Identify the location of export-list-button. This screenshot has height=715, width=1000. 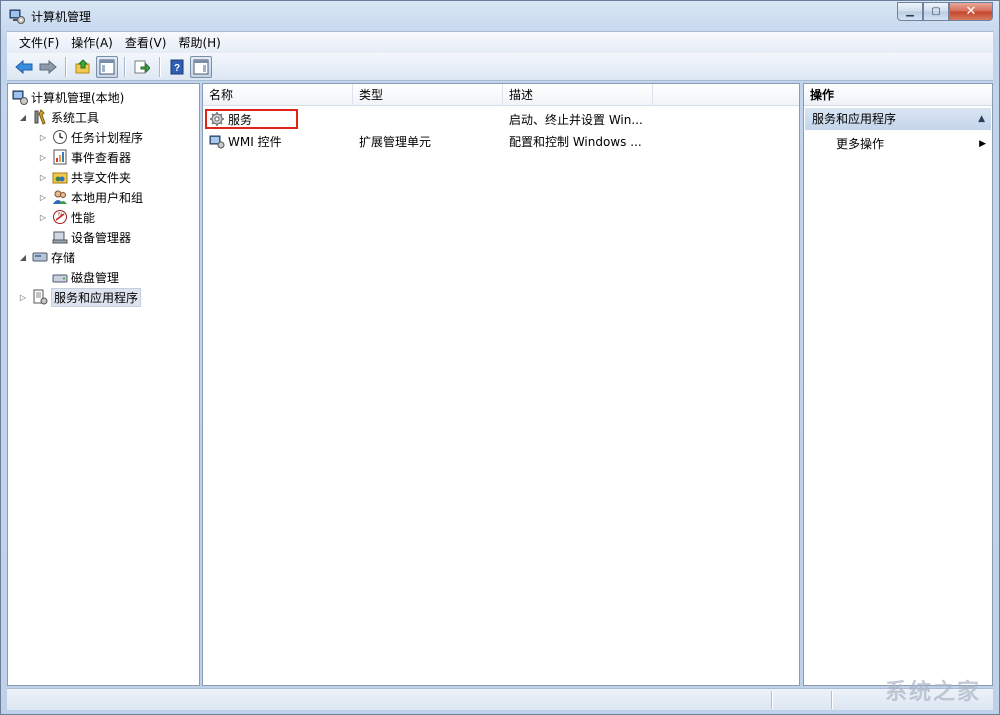
(142, 67).